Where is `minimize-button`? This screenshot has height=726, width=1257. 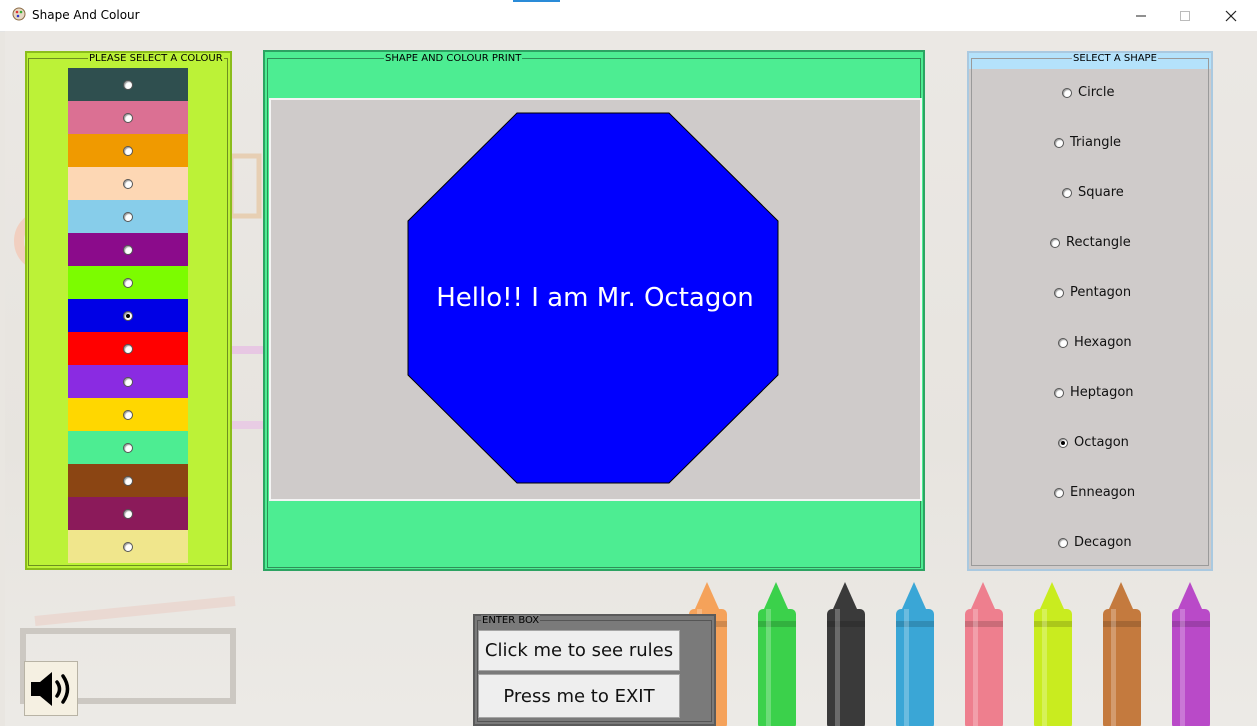
minimize-button is located at coordinates (1141, 15).